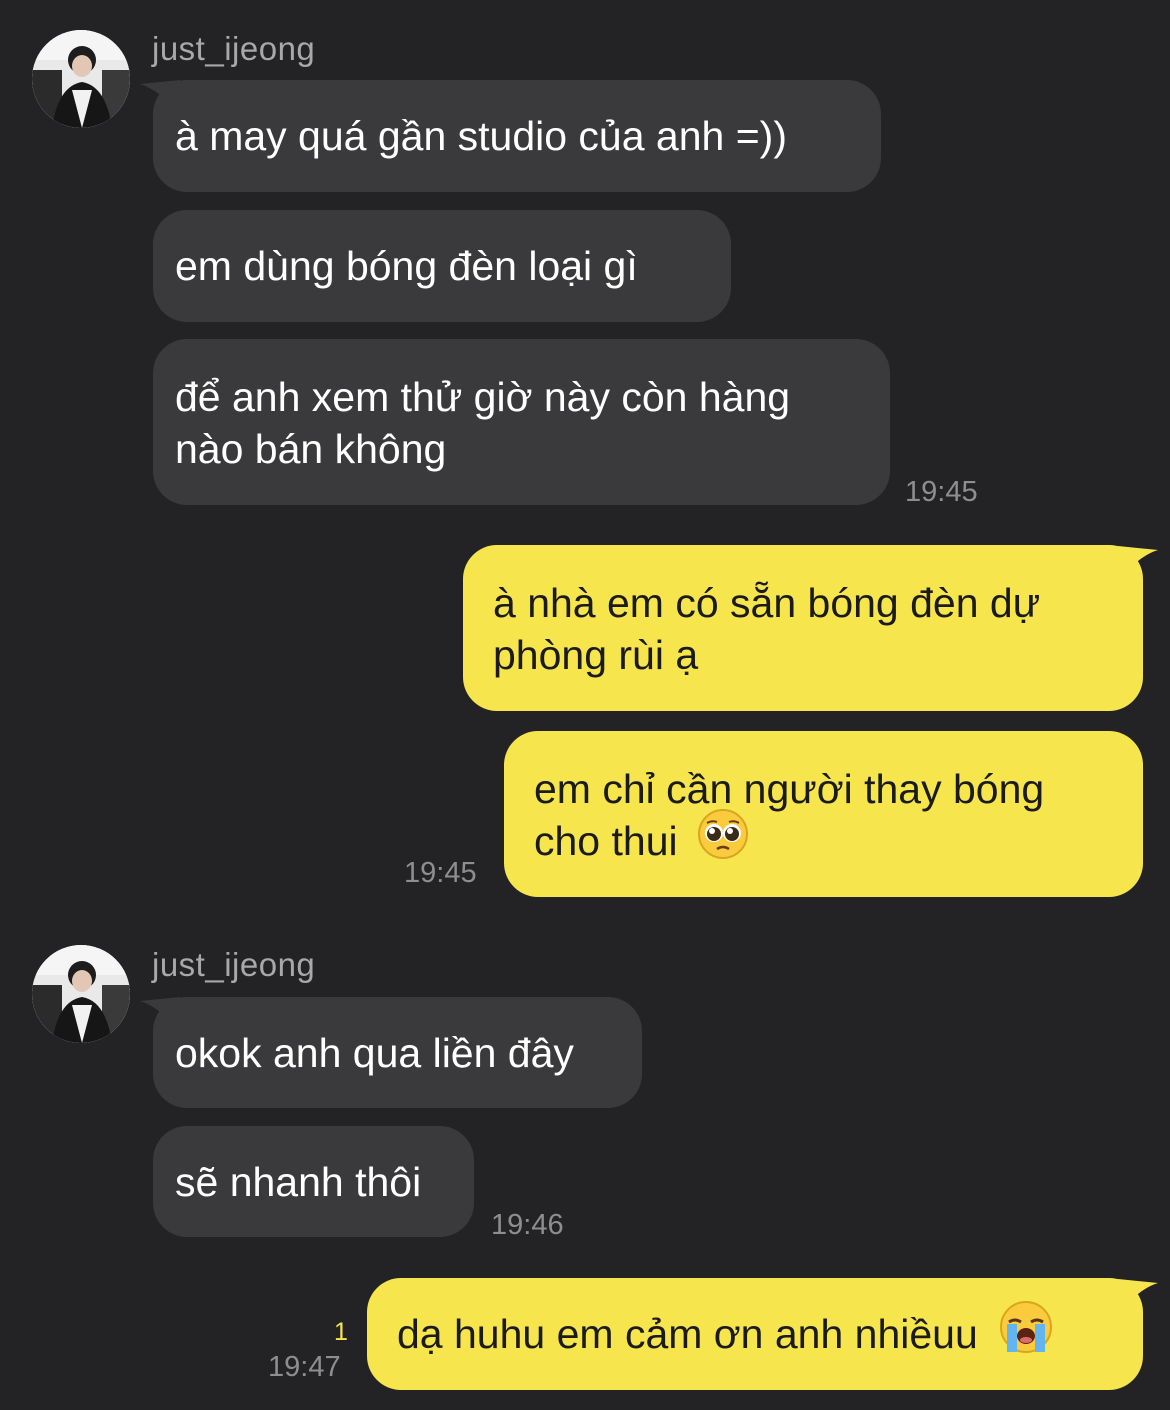 This screenshot has height=1410, width=1170. Describe the element at coordinates (481, 136) in the screenshot. I see `message-text: à may quá gần studio của anh =))` at that location.